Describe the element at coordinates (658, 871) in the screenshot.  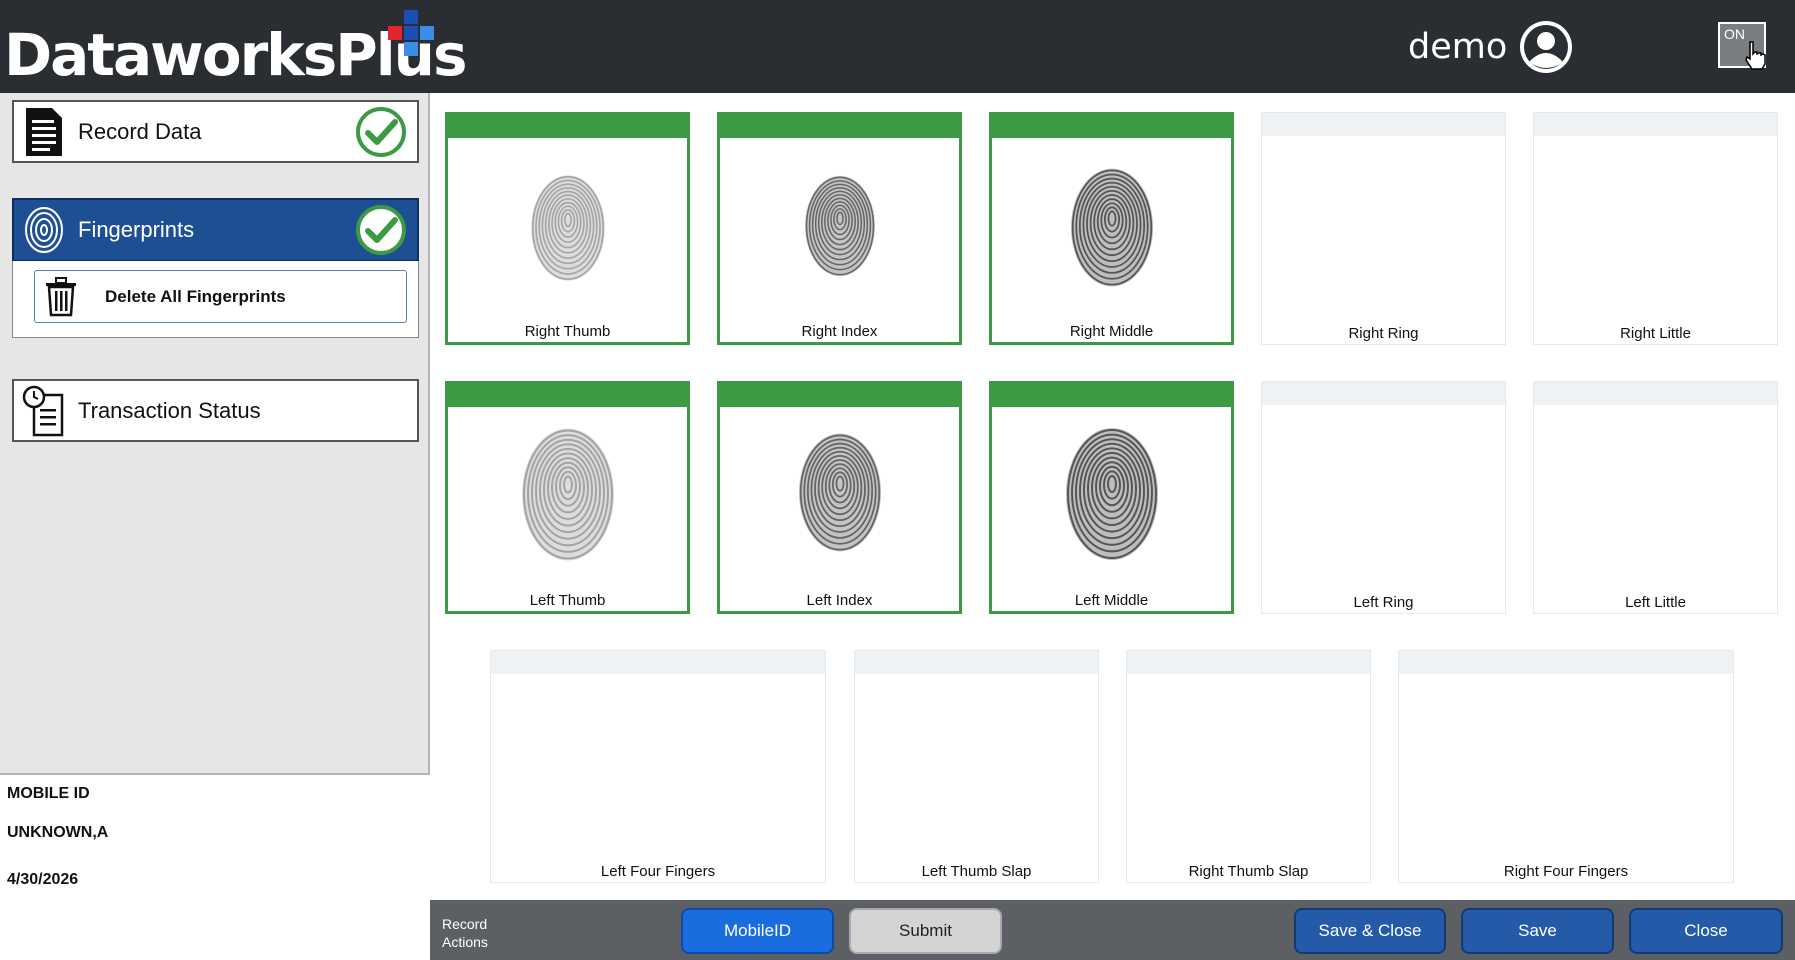
I see `finger-label: Left Four Fingers` at that location.